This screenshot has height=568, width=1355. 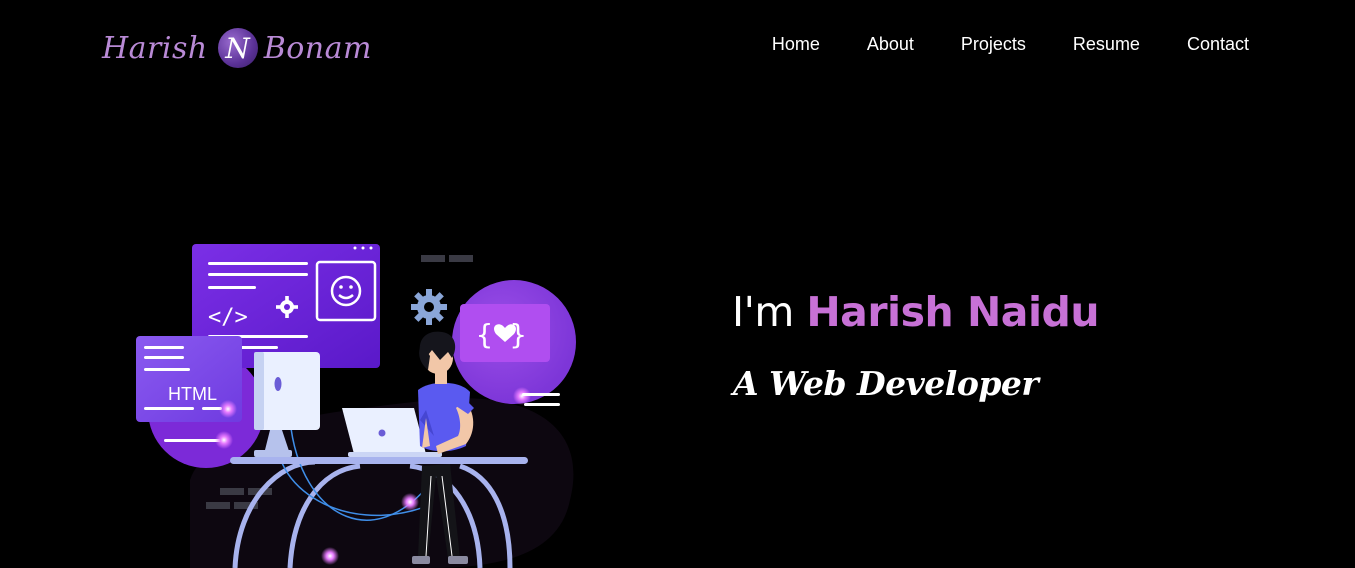 I want to click on logo-initial: N, so click(x=238, y=48).